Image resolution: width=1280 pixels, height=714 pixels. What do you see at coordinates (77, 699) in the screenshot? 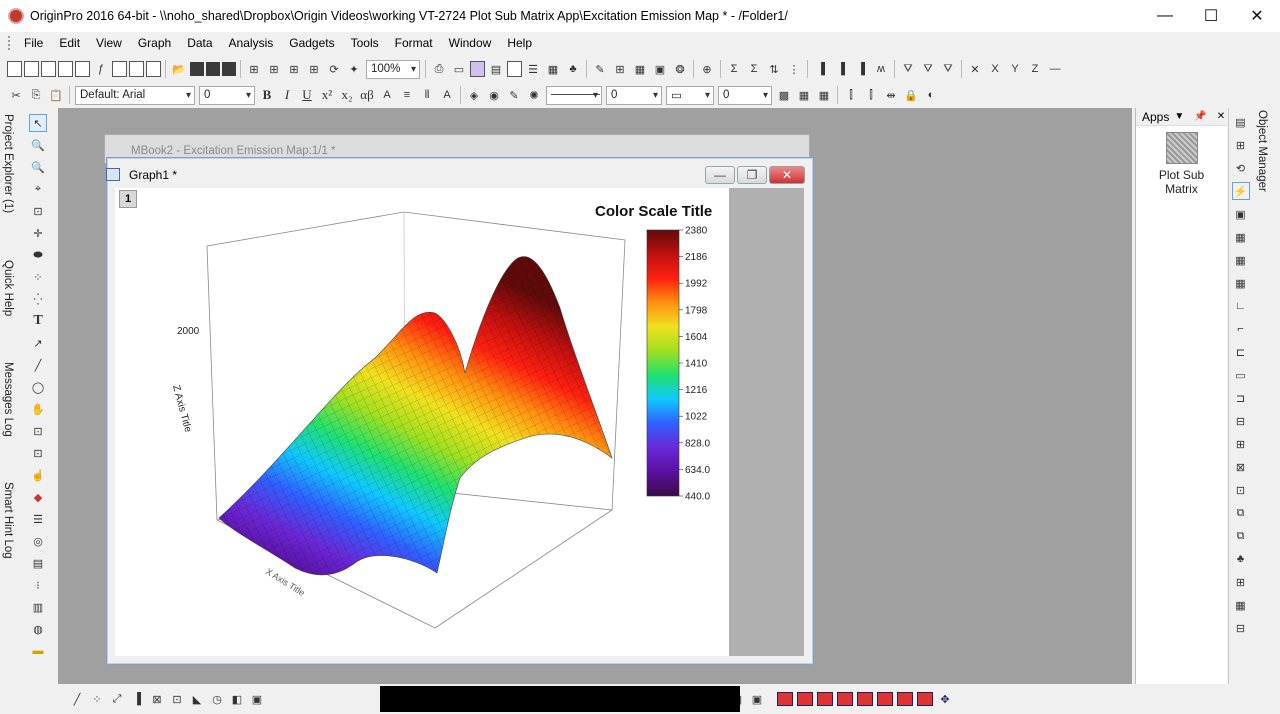
I see `line-plot-icon: ╱` at bounding box center [77, 699].